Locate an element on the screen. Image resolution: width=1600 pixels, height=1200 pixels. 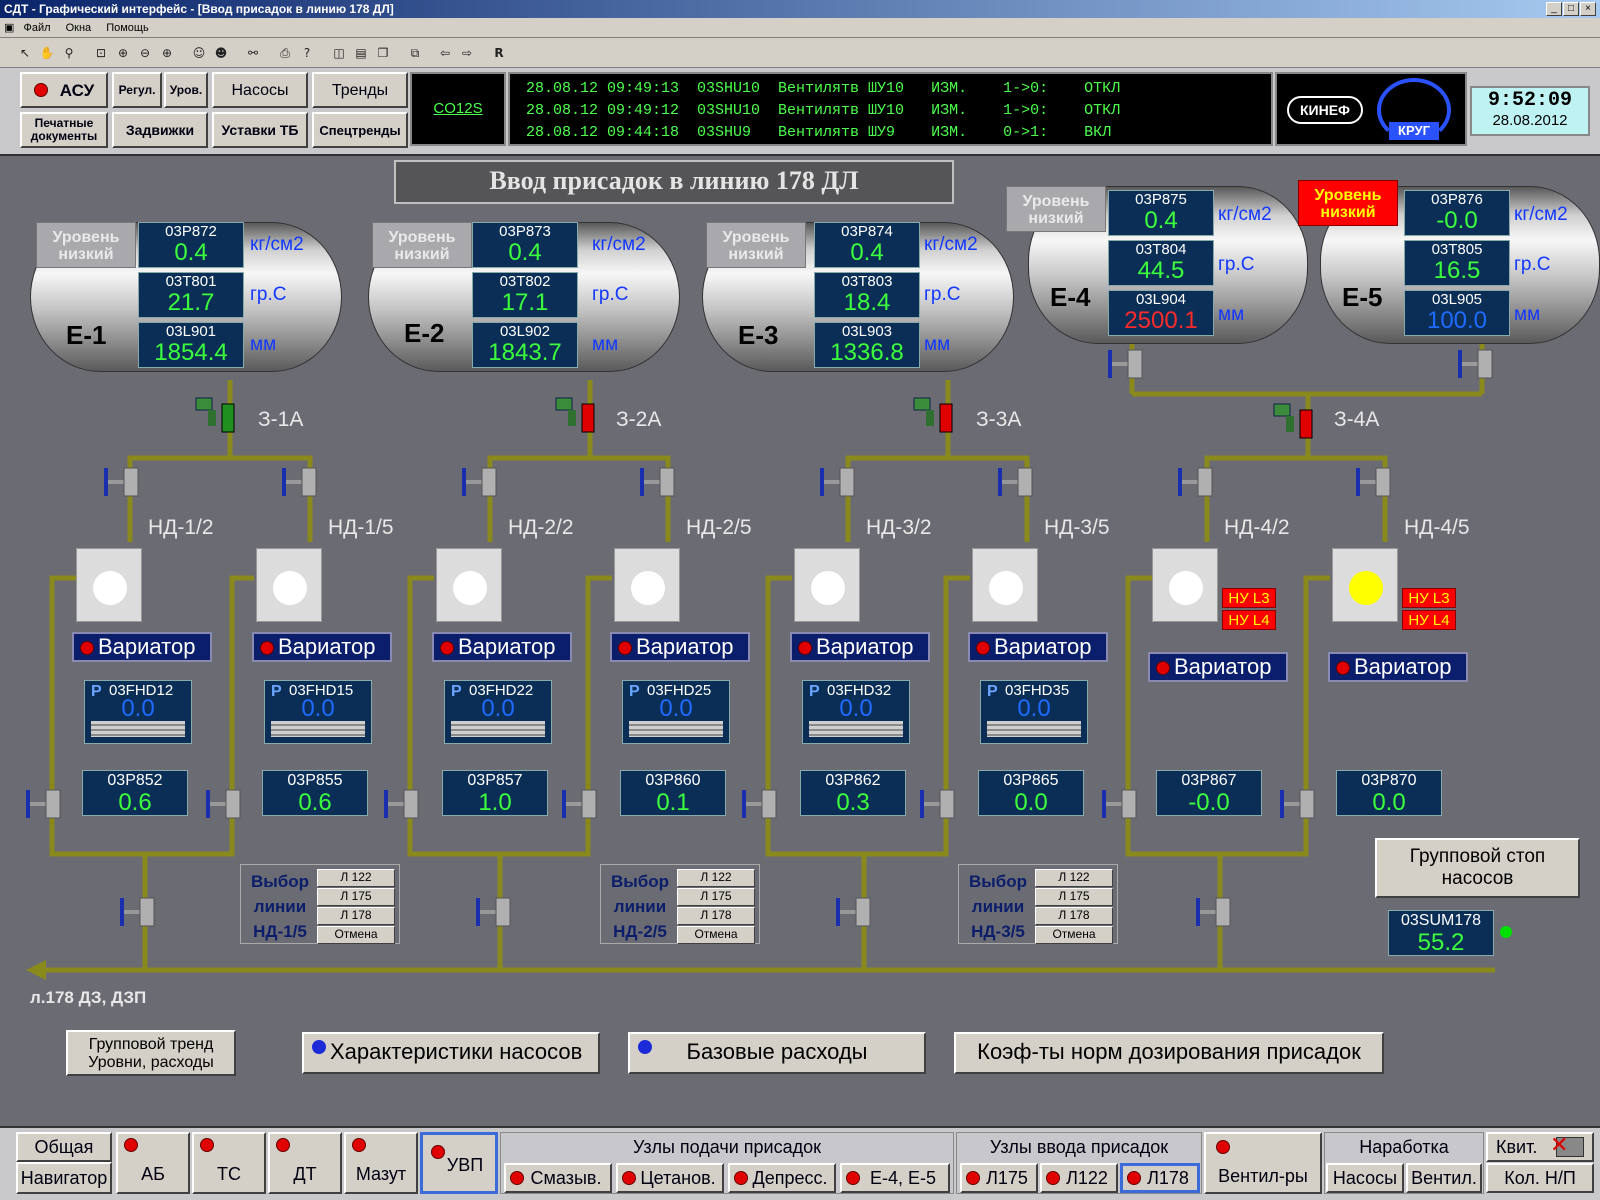
group-stop-button: Групповой стоп насосов is located at coordinates (1477, 868).